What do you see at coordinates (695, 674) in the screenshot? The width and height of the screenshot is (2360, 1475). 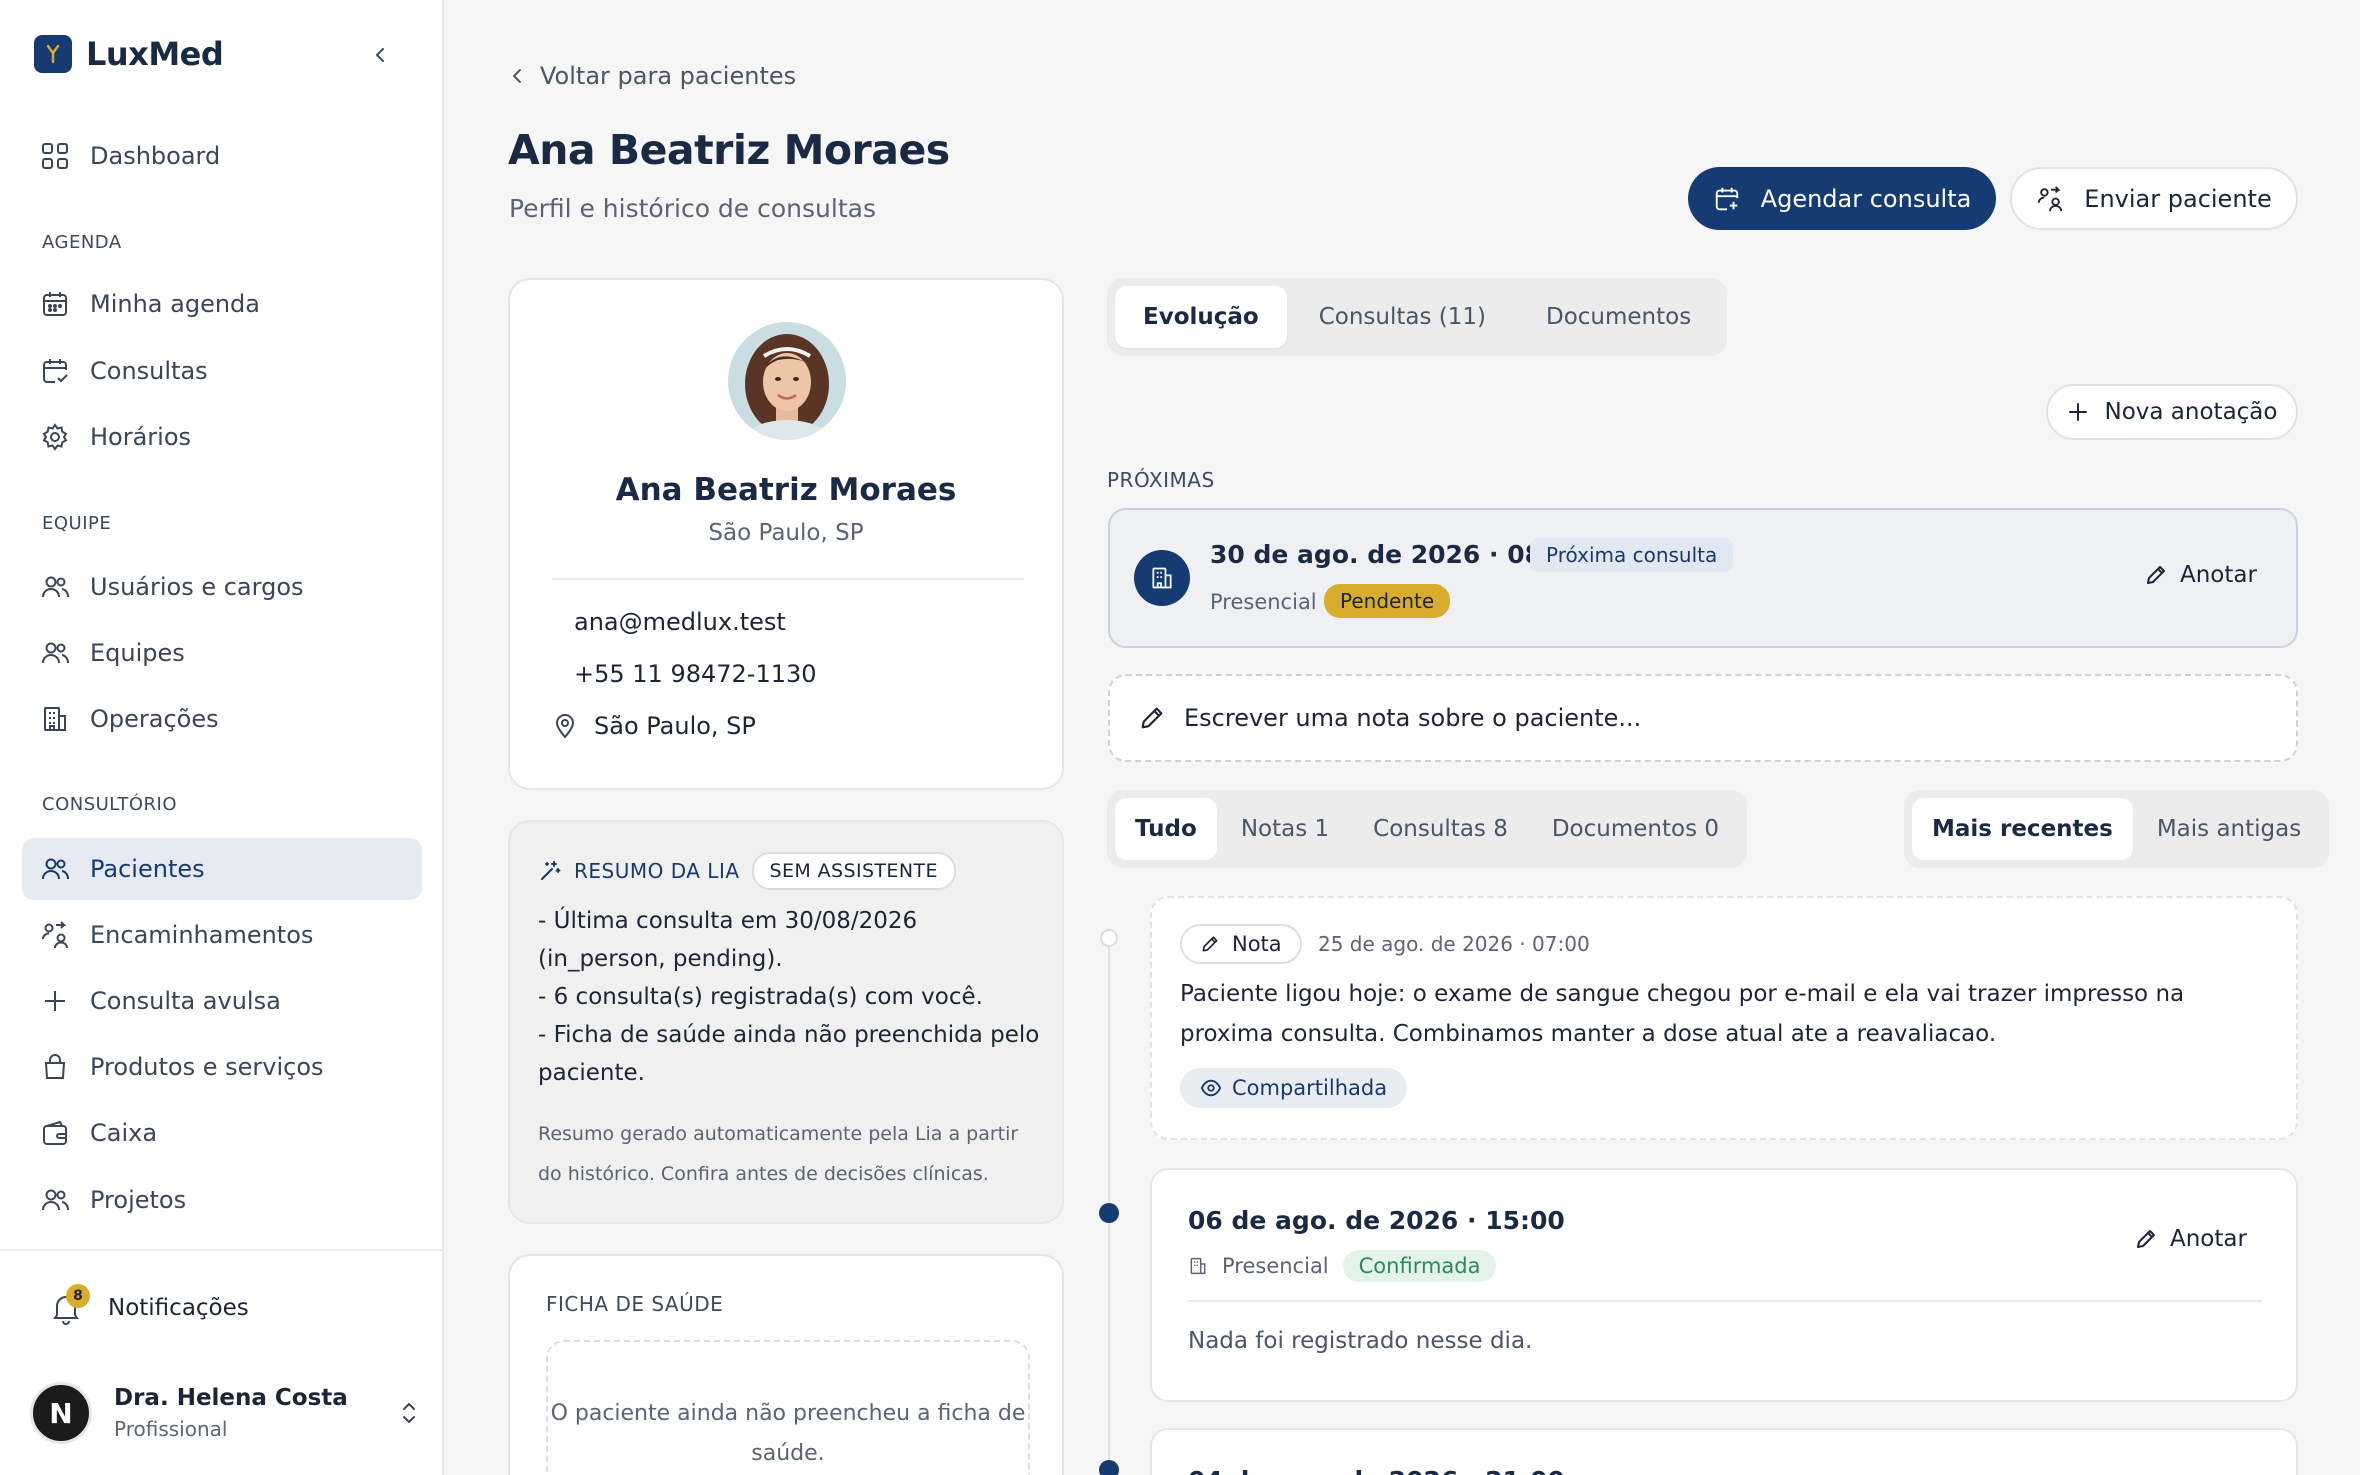 I see `patient-phone: +55 11 98472-1130` at bounding box center [695, 674].